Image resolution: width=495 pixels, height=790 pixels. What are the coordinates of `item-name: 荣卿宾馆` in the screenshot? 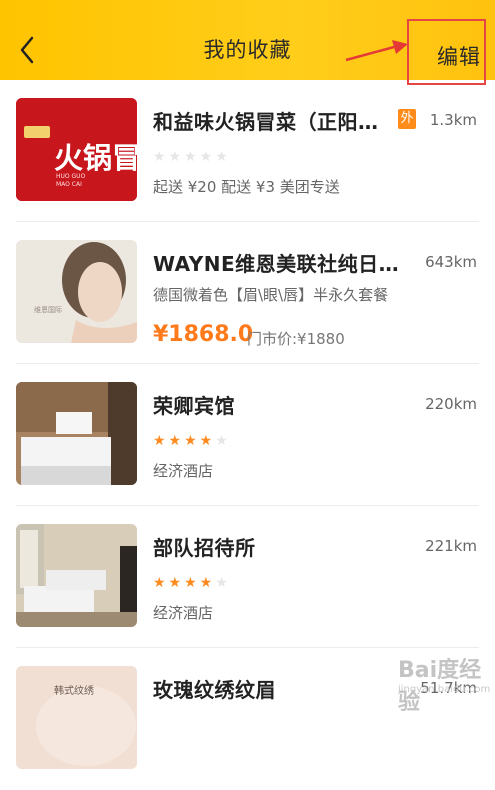 It's located at (194, 406).